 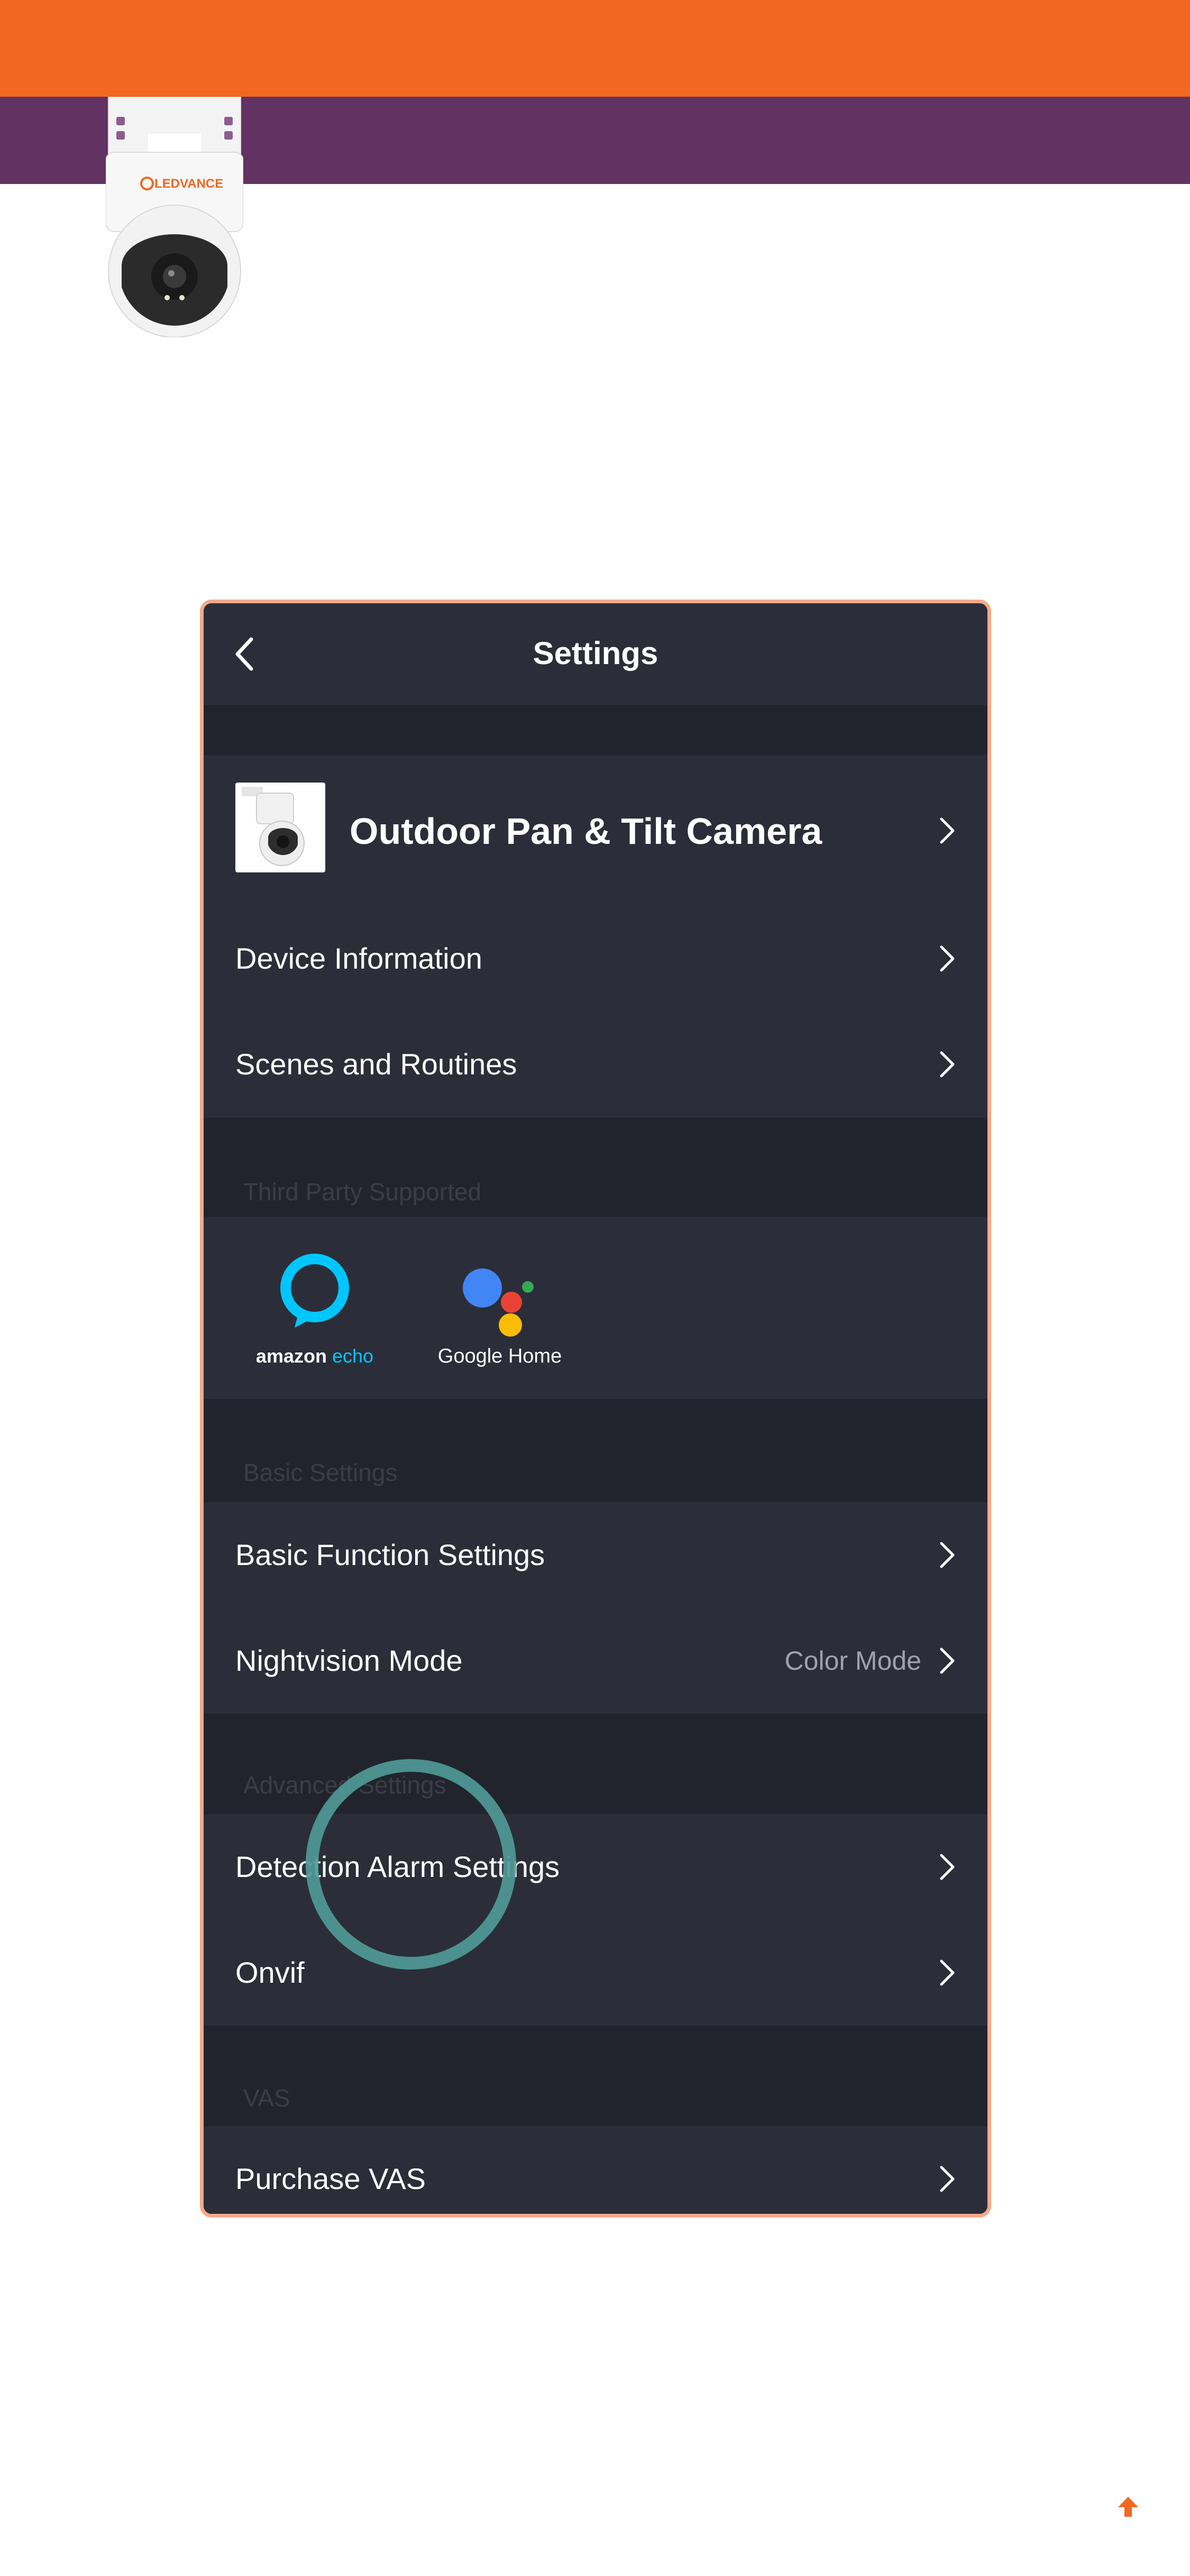 I want to click on device-name: Outdoor Pan & Tilt Camera, so click(x=586, y=831).